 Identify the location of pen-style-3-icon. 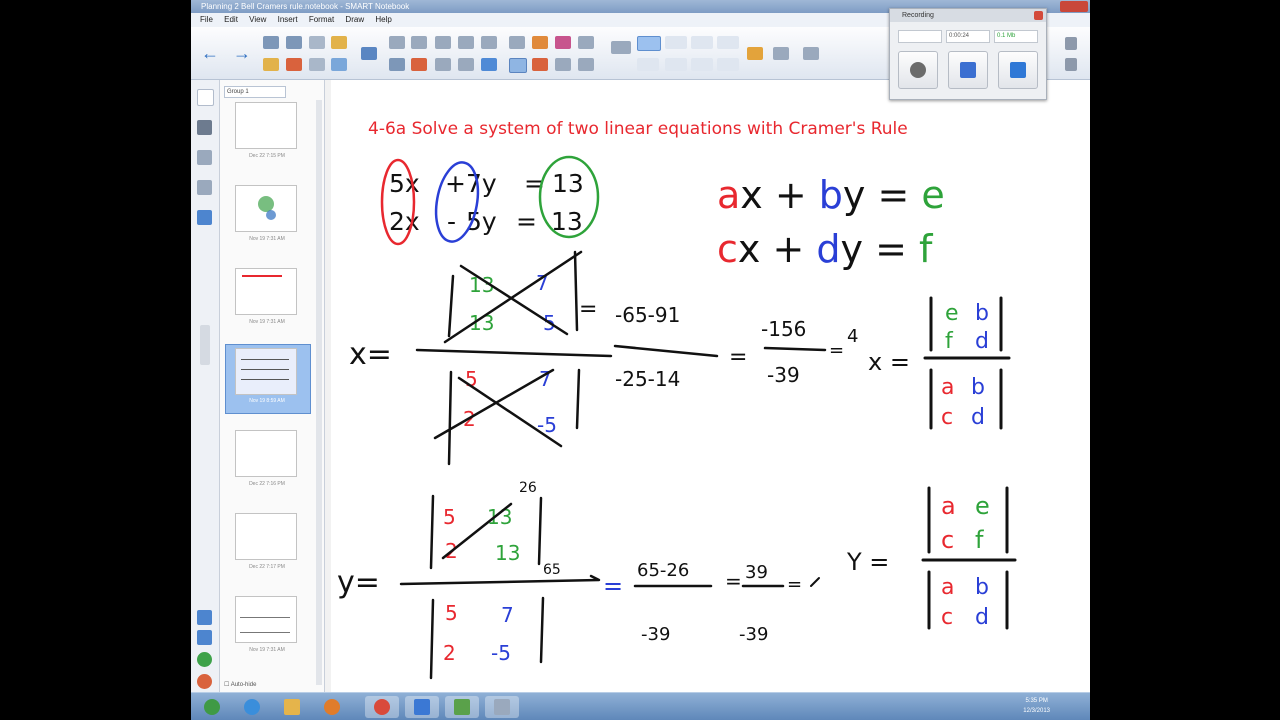
(676, 42).